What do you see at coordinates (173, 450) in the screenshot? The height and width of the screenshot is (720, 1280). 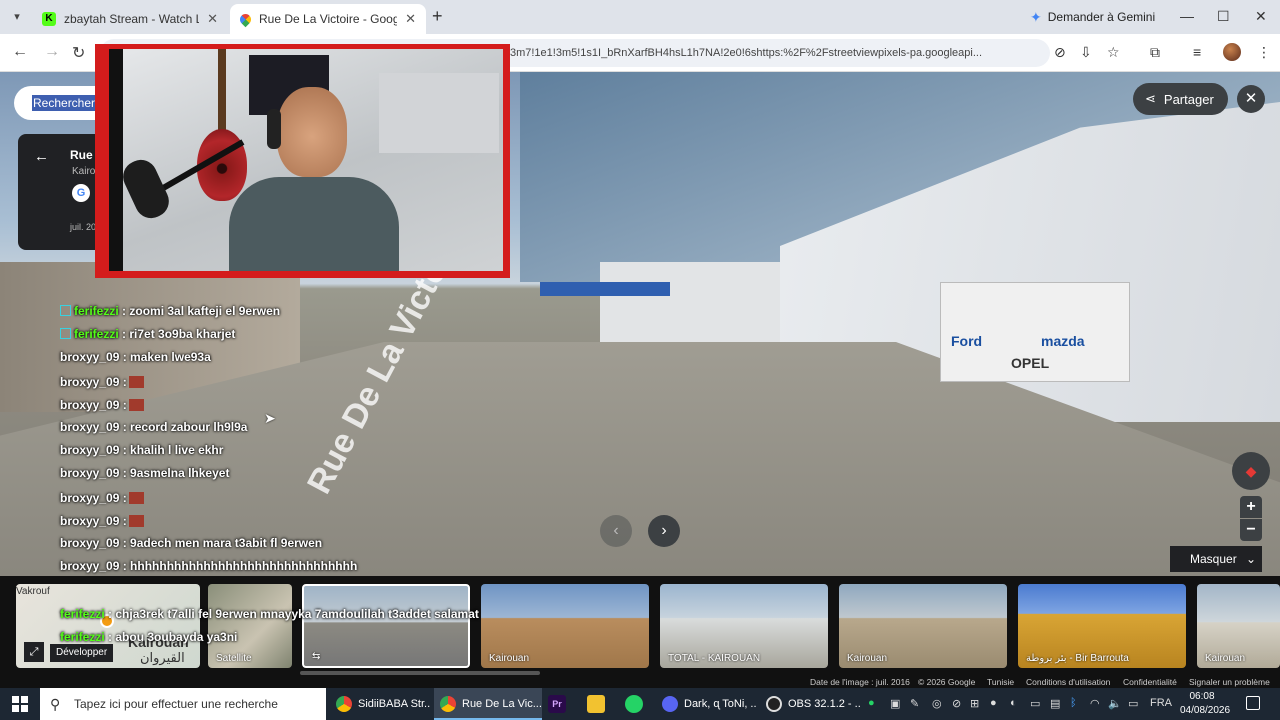 I see `chat-text: : khalih l live ekhr` at bounding box center [173, 450].